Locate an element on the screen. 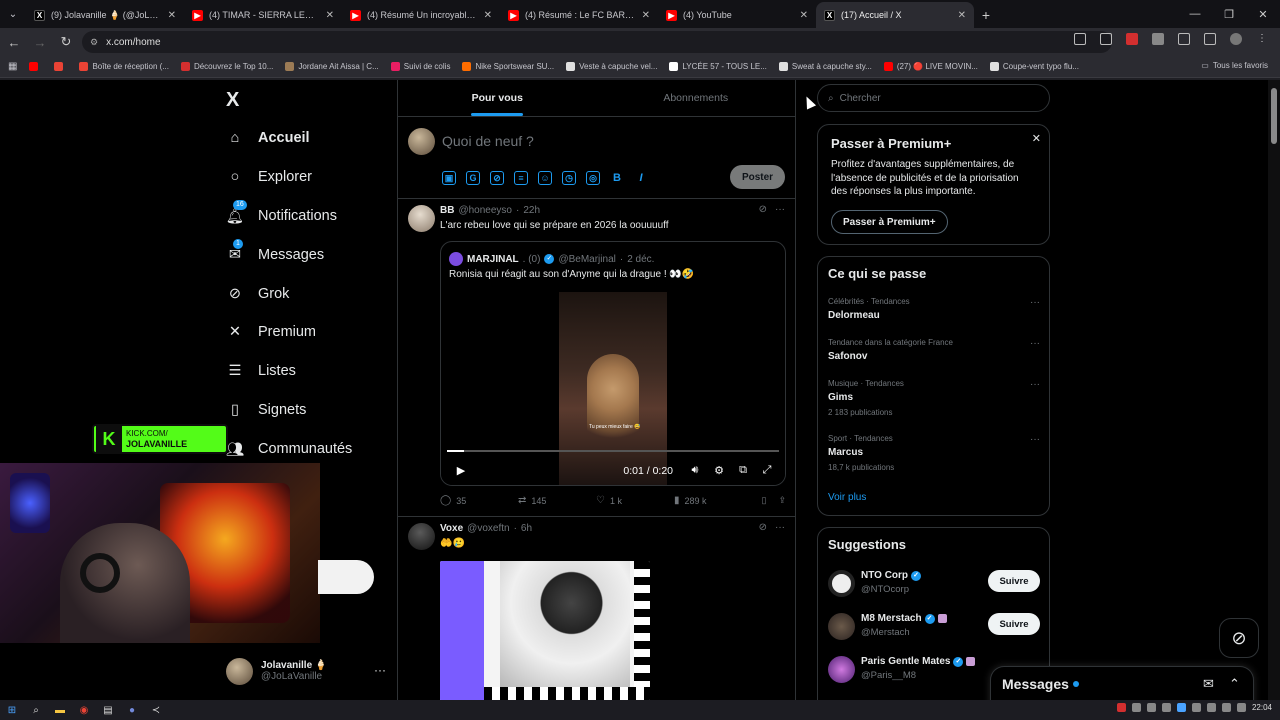 The width and height of the screenshot is (1280, 720). discord-icon: ● is located at coordinates (132, 710).